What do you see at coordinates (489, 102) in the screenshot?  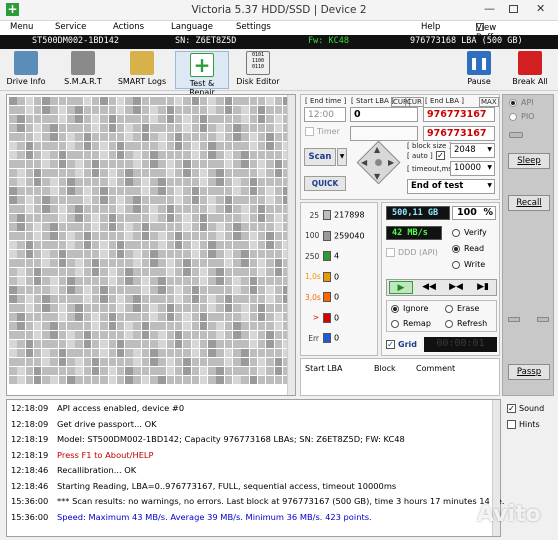 I see `max-button: MAX` at bounding box center [489, 102].